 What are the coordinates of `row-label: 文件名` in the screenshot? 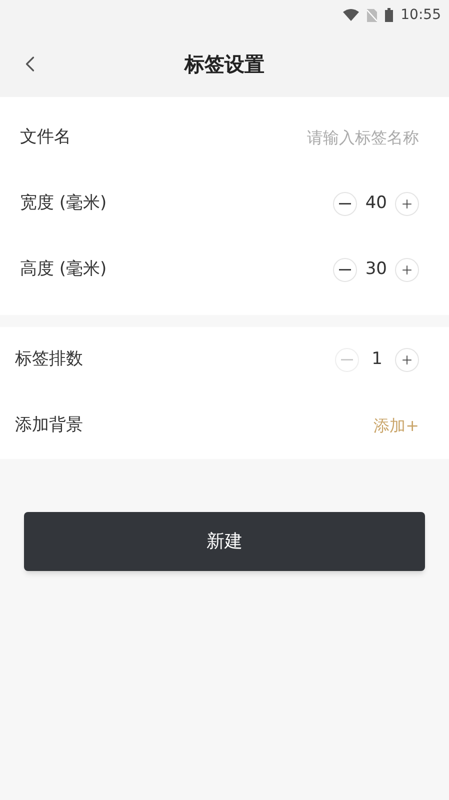 It's located at (45, 138).